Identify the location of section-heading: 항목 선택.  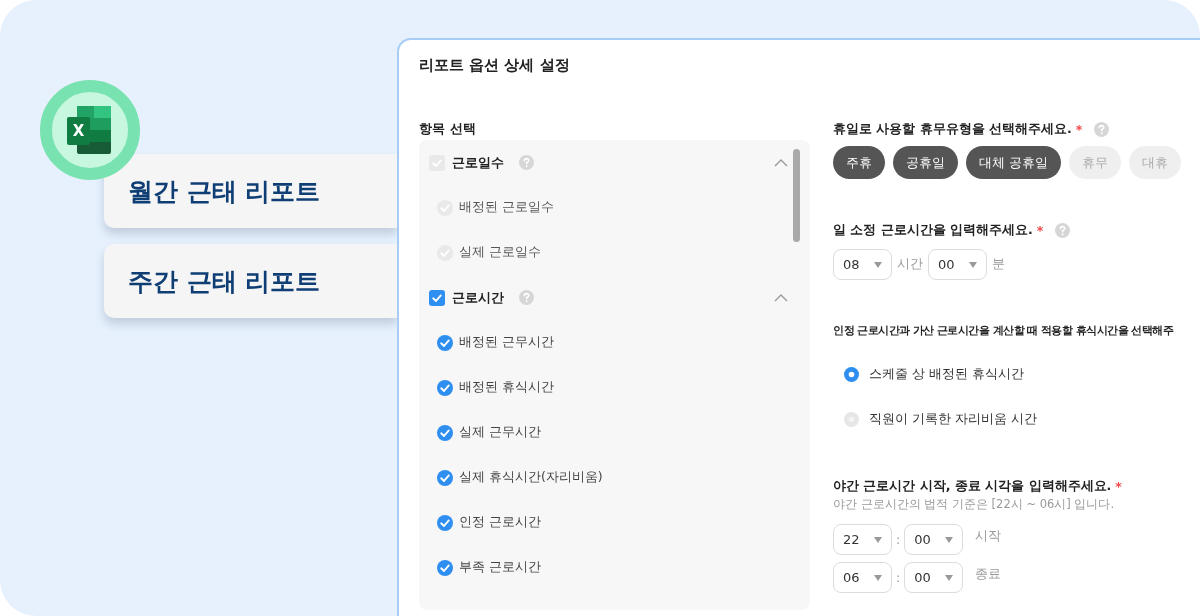
(448, 129).